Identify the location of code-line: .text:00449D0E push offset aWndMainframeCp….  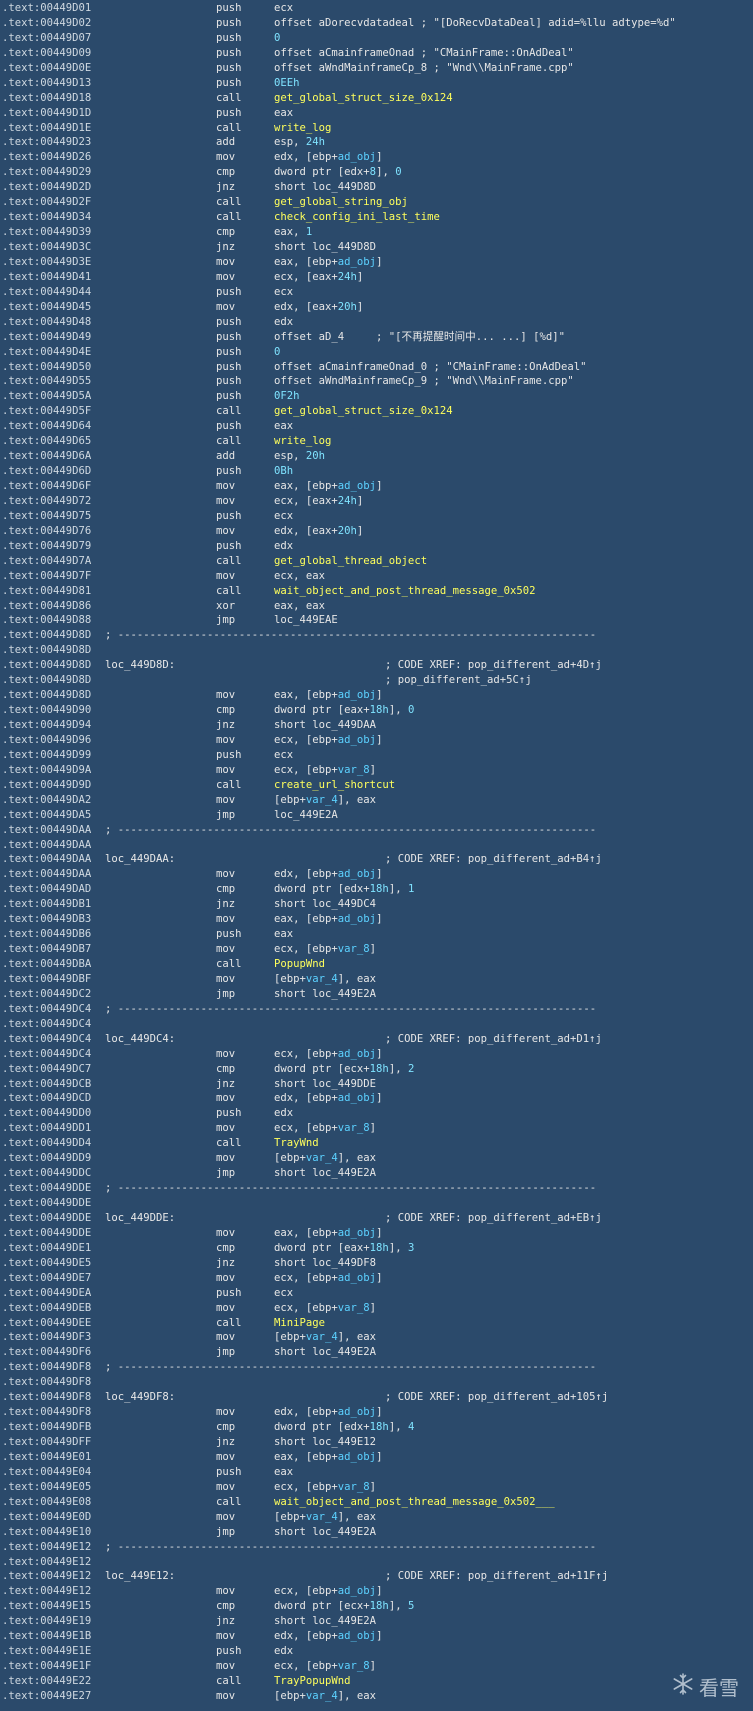
(376, 68).